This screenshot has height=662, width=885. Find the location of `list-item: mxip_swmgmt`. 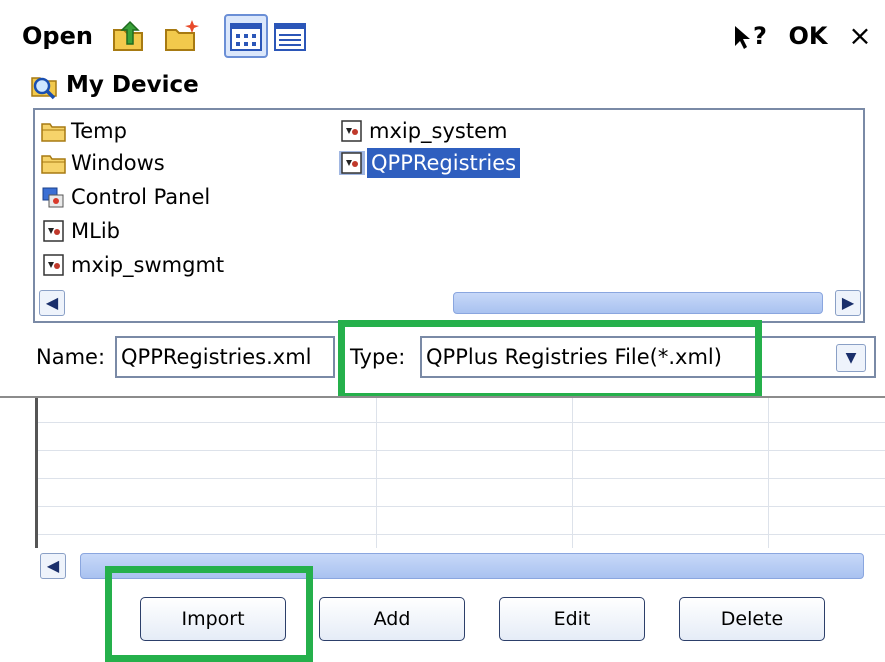

list-item: mxip_swmgmt is located at coordinates (177, 265).